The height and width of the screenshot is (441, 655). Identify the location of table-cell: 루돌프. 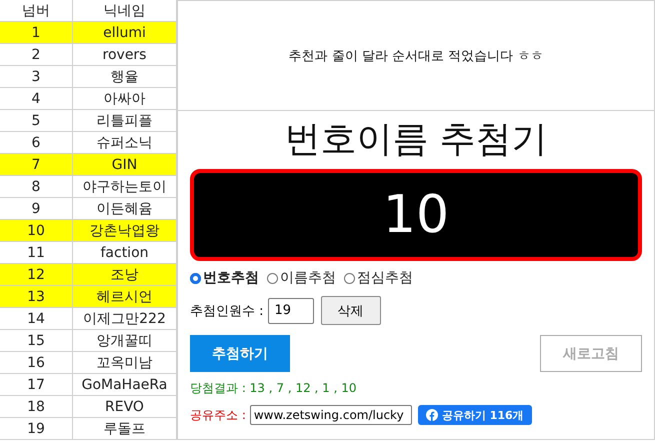
(124, 429).